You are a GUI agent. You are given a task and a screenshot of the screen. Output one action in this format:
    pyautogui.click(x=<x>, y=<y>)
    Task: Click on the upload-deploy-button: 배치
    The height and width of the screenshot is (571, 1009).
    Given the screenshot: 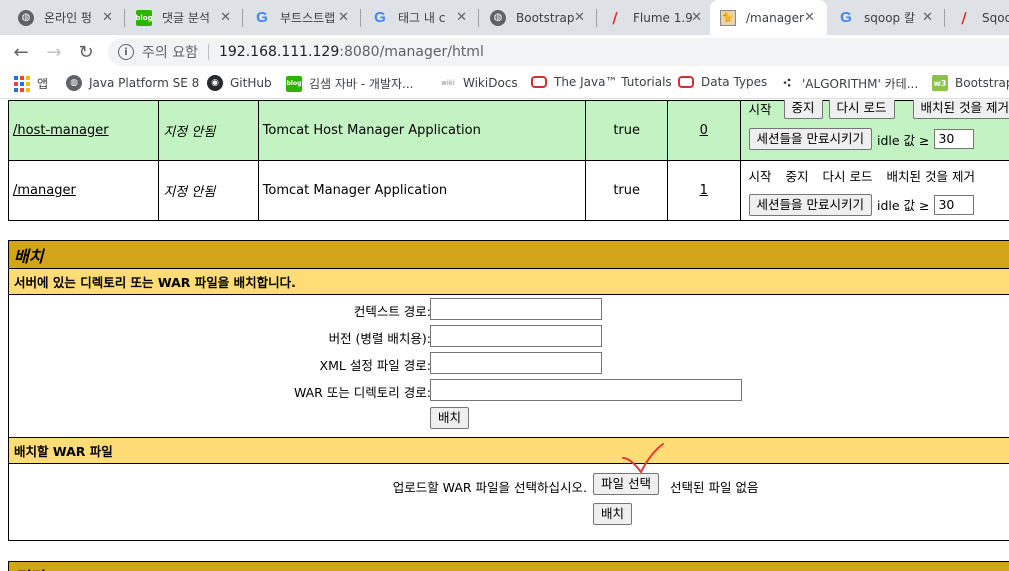 What is the action you would take?
    pyautogui.click(x=613, y=514)
    